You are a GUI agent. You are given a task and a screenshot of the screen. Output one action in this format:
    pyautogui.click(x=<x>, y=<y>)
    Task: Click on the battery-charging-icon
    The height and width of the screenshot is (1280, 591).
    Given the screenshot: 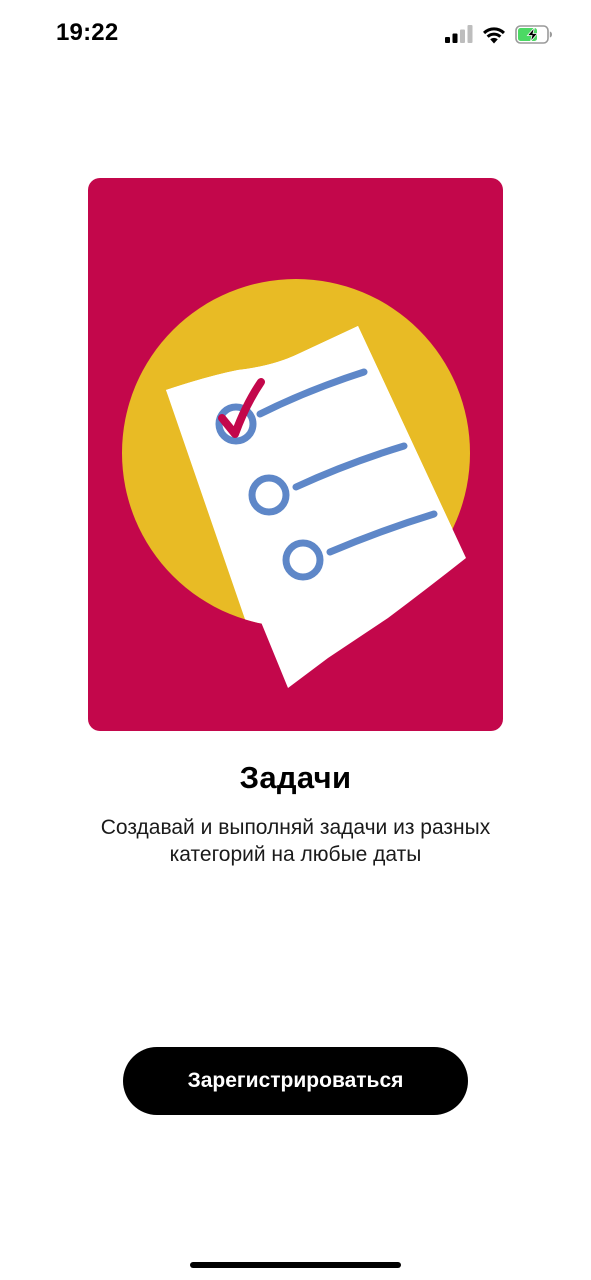 What is the action you would take?
    pyautogui.click(x=533, y=34)
    